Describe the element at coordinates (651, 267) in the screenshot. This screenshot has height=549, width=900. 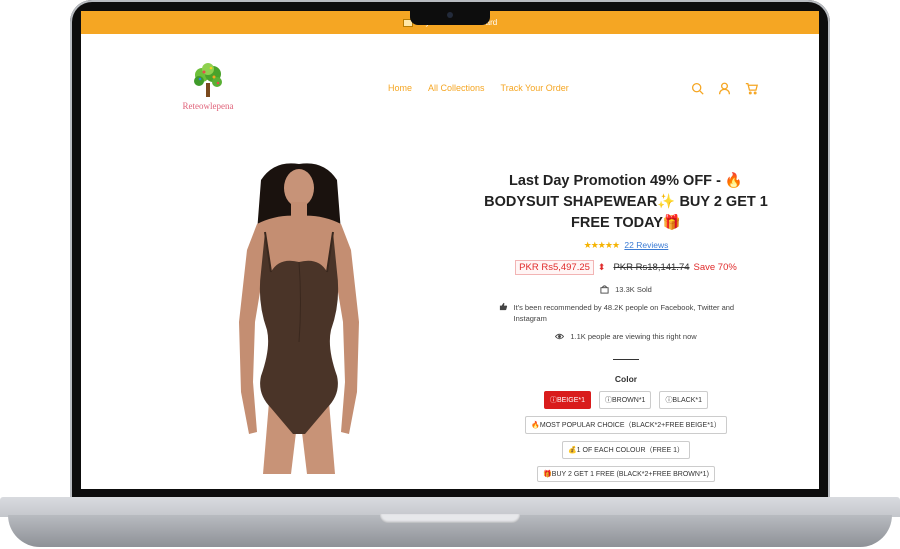
I see `original-price: PKR Rs18,141.74` at that location.